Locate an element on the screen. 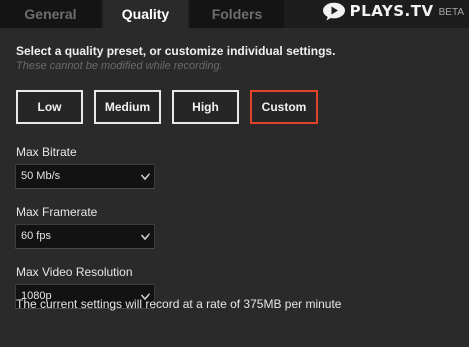 The height and width of the screenshot is (347, 469). preset-custom-button: Custom is located at coordinates (284, 107).